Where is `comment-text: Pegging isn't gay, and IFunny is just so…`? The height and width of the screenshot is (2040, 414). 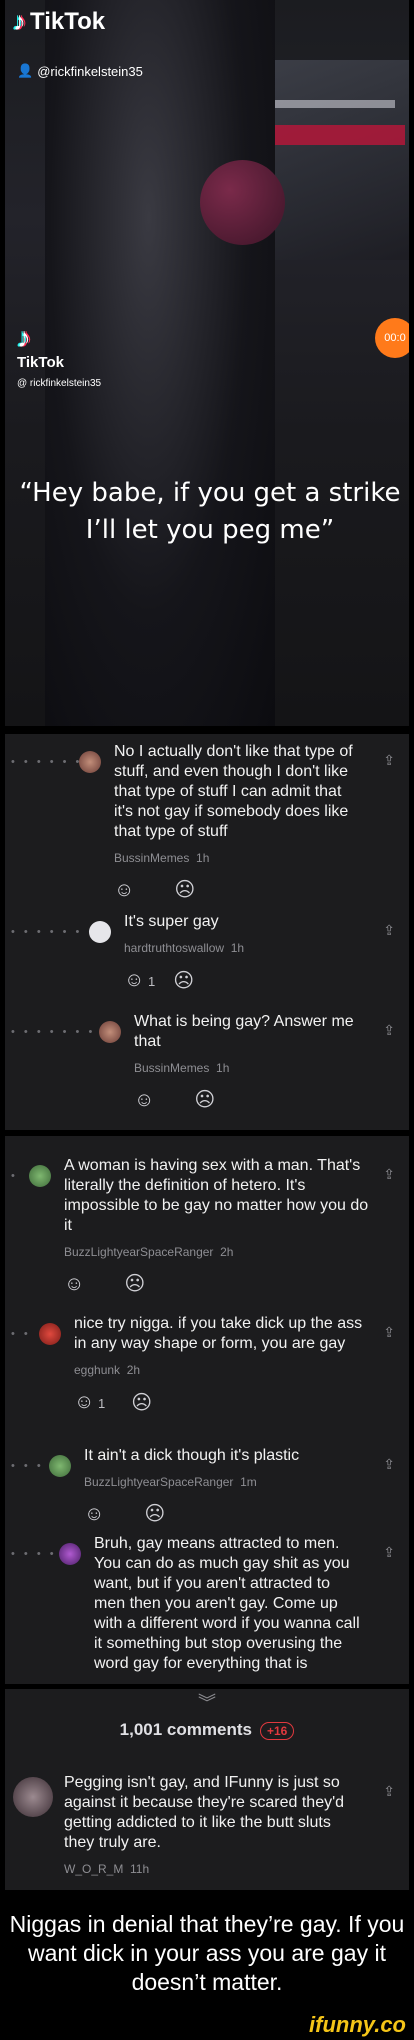
comment-text: Pegging isn't gay, and IFunny is just so… is located at coordinates (204, 1812).